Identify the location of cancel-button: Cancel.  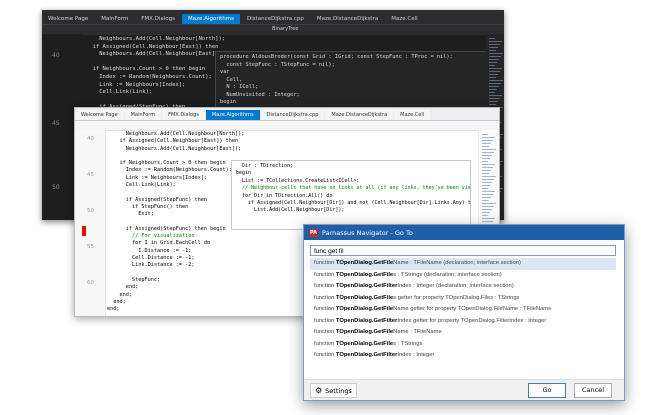
(593, 390).